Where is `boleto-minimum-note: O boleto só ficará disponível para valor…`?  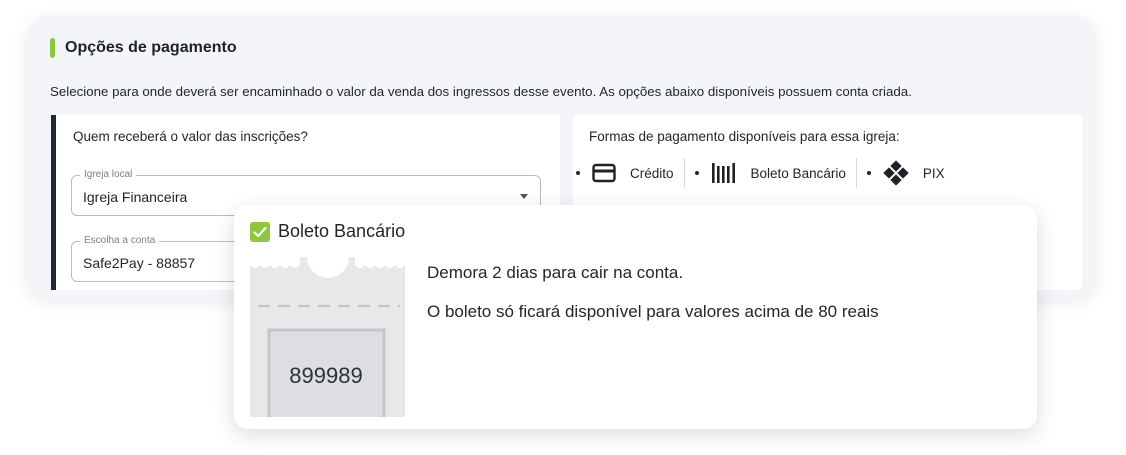 boleto-minimum-note: O boleto só ficará disponível para valor… is located at coordinates (653, 311).